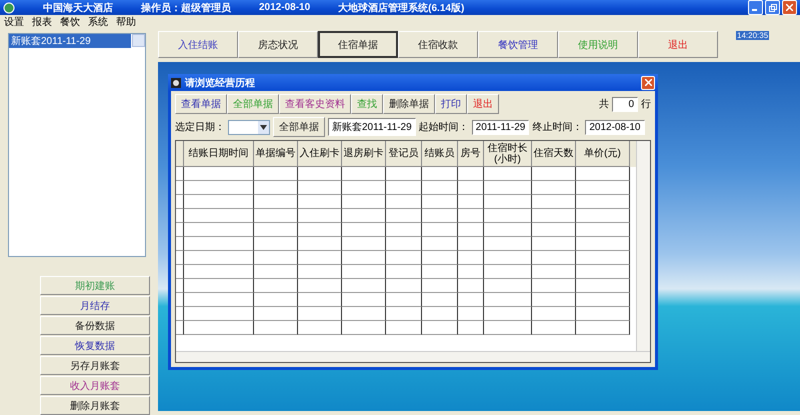 This screenshot has height=415, width=800. I want to click on end-time-field: 2012-08-10, so click(614, 127).